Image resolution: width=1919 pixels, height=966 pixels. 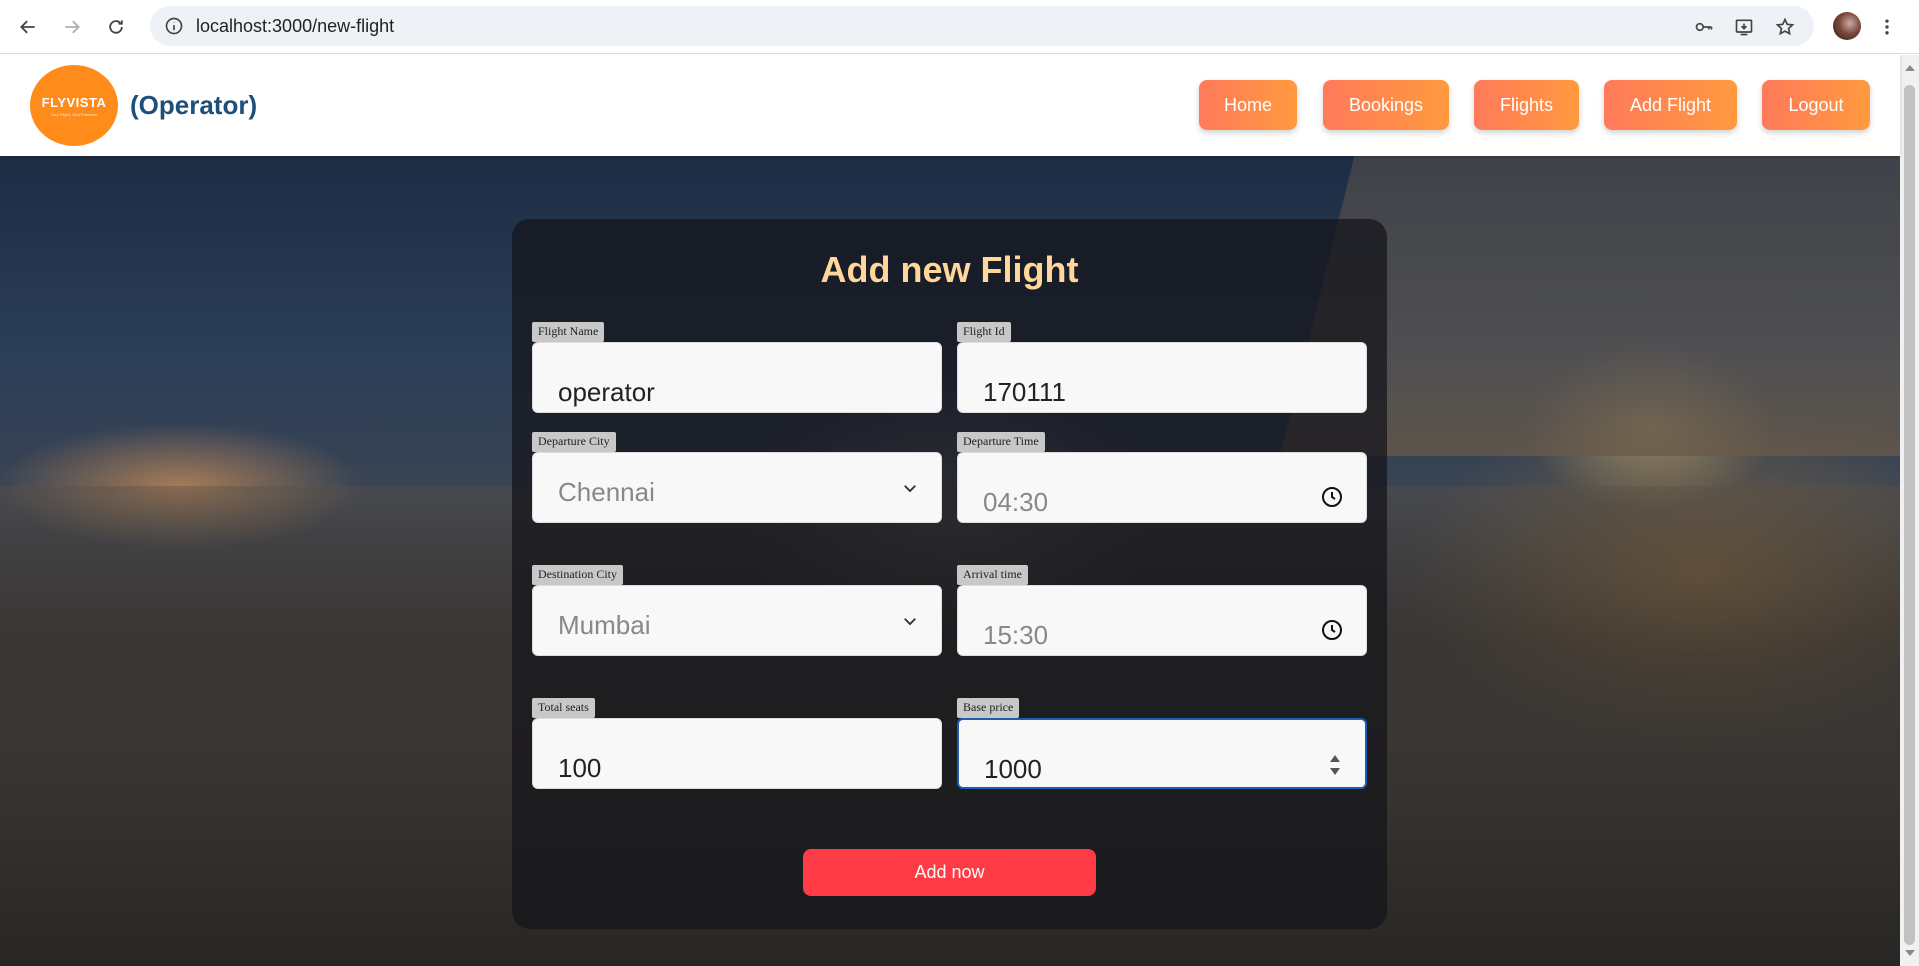 What do you see at coordinates (580, 768) in the screenshot?
I see `total-seats-value: 100` at bounding box center [580, 768].